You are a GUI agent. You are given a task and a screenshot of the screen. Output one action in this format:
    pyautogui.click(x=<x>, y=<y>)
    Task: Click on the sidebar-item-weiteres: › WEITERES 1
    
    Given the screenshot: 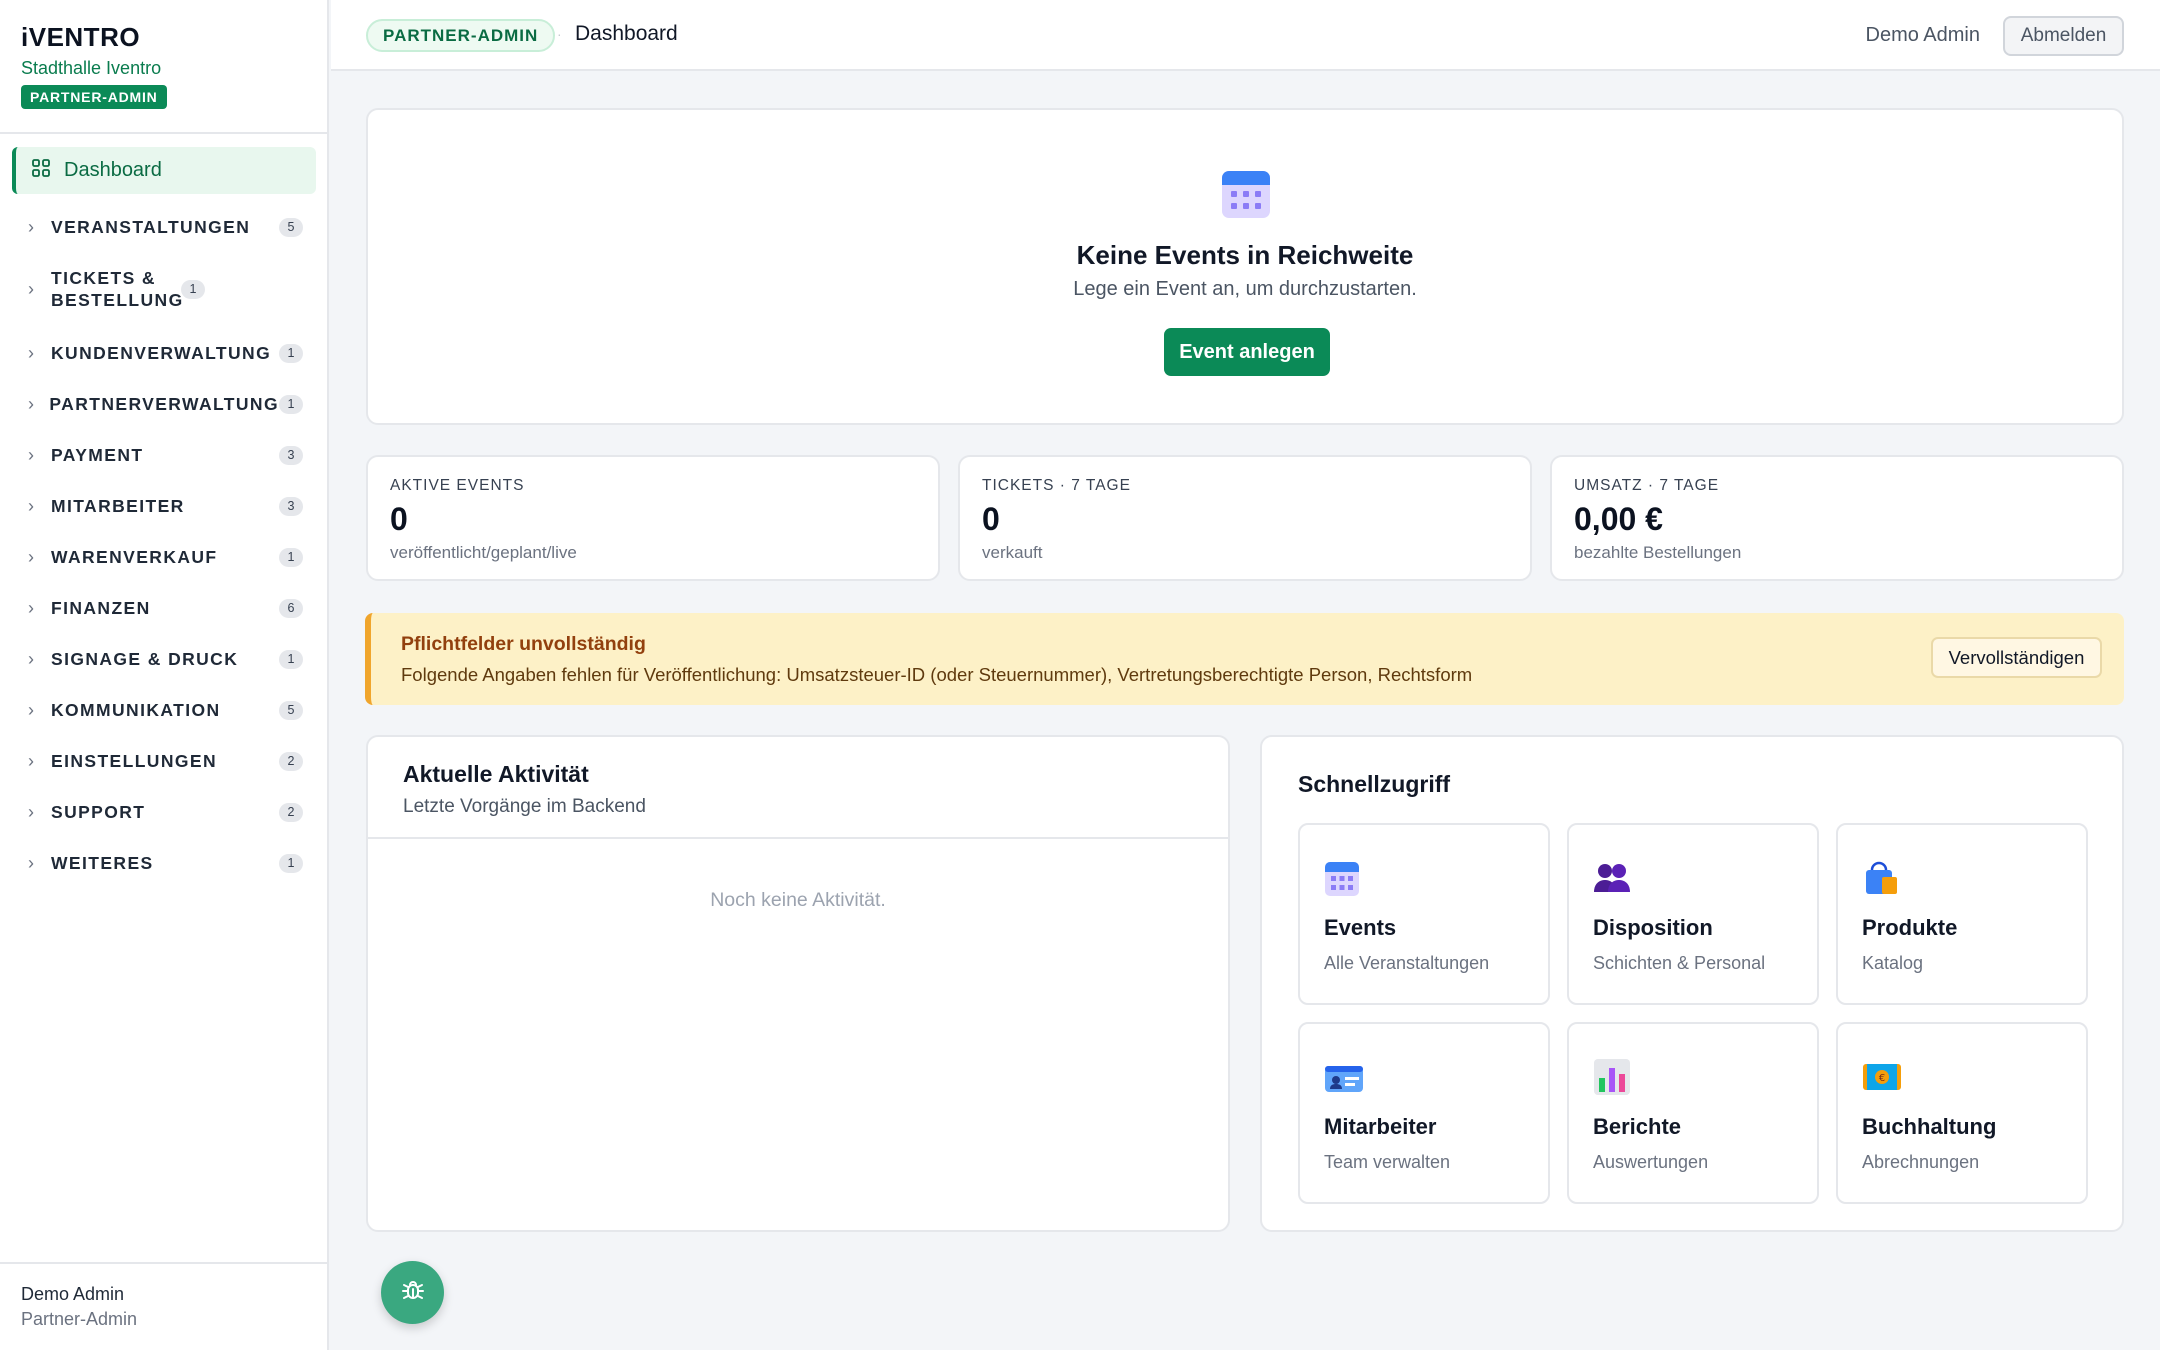 What is the action you would take?
    pyautogui.click(x=165, y=863)
    